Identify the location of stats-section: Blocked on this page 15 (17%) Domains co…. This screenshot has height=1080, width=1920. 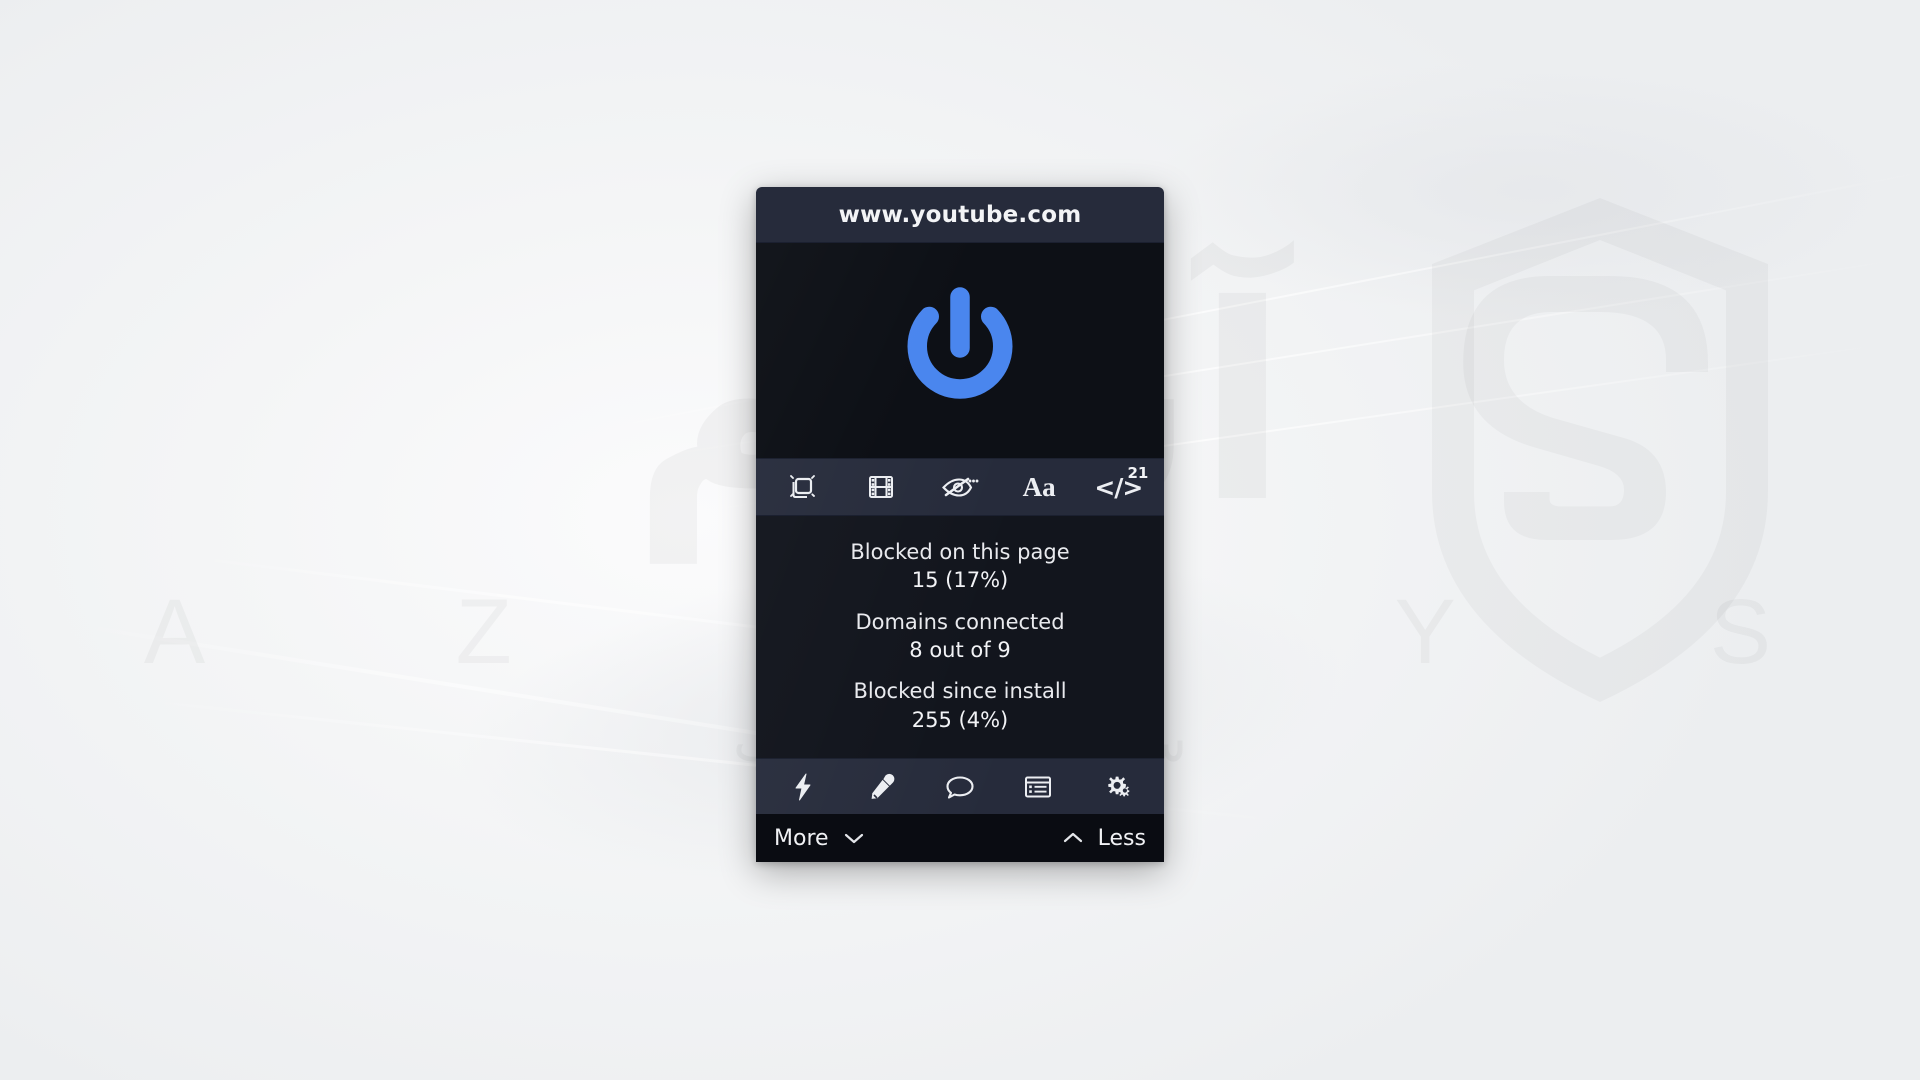
(960, 637).